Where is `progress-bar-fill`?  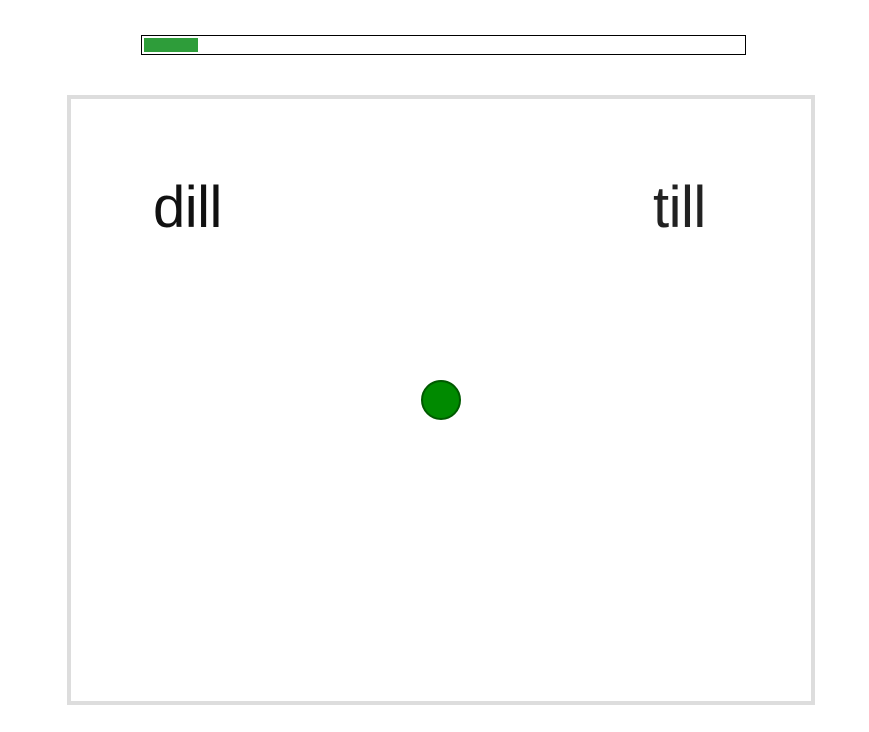
progress-bar-fill is located at coordinates (171, 45).